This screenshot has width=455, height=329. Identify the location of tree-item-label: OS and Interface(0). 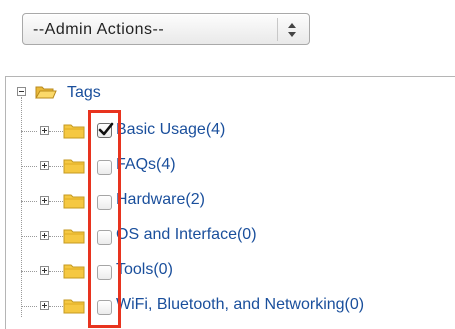
(186, 235).